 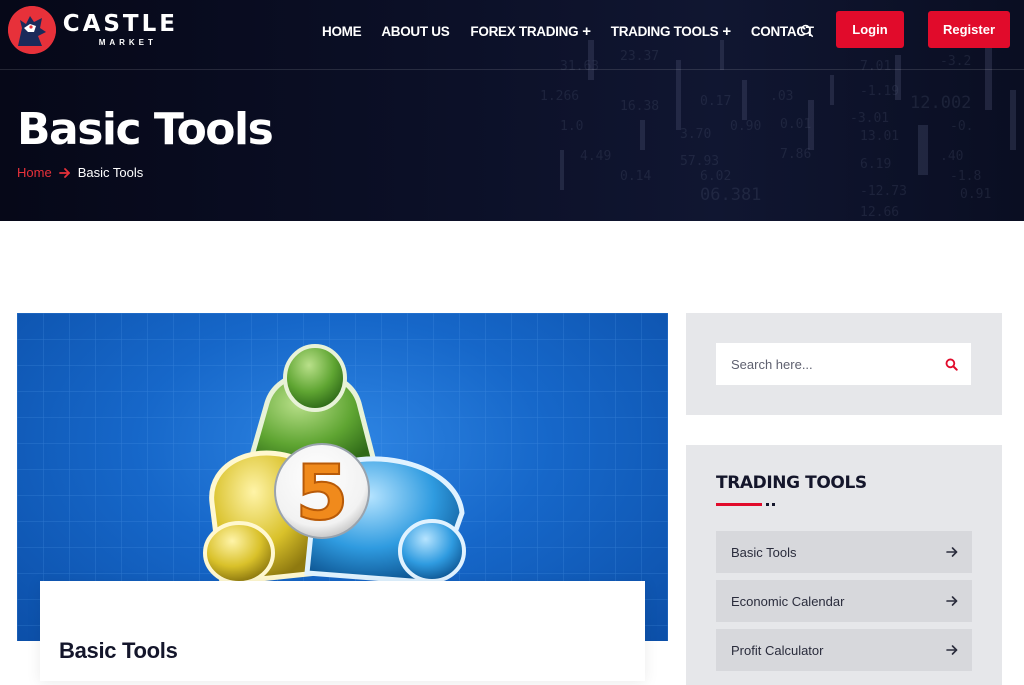 What do you see at coordinates (322, 492) in the screenshot?
I see `metatrader-5-badge: 5` at bounding box center [322, 492].